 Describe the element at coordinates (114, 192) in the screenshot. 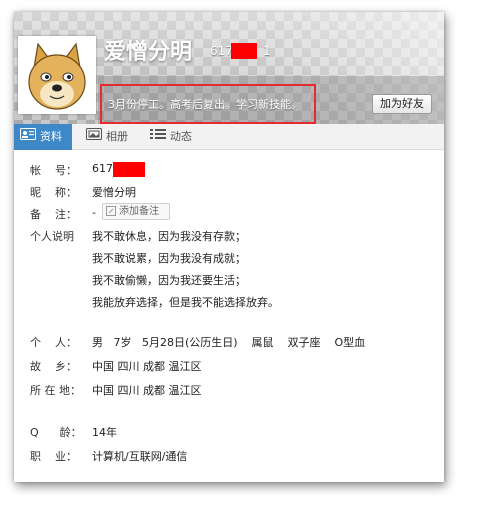

I see `nickname-value: 爱憎分明` at that location.